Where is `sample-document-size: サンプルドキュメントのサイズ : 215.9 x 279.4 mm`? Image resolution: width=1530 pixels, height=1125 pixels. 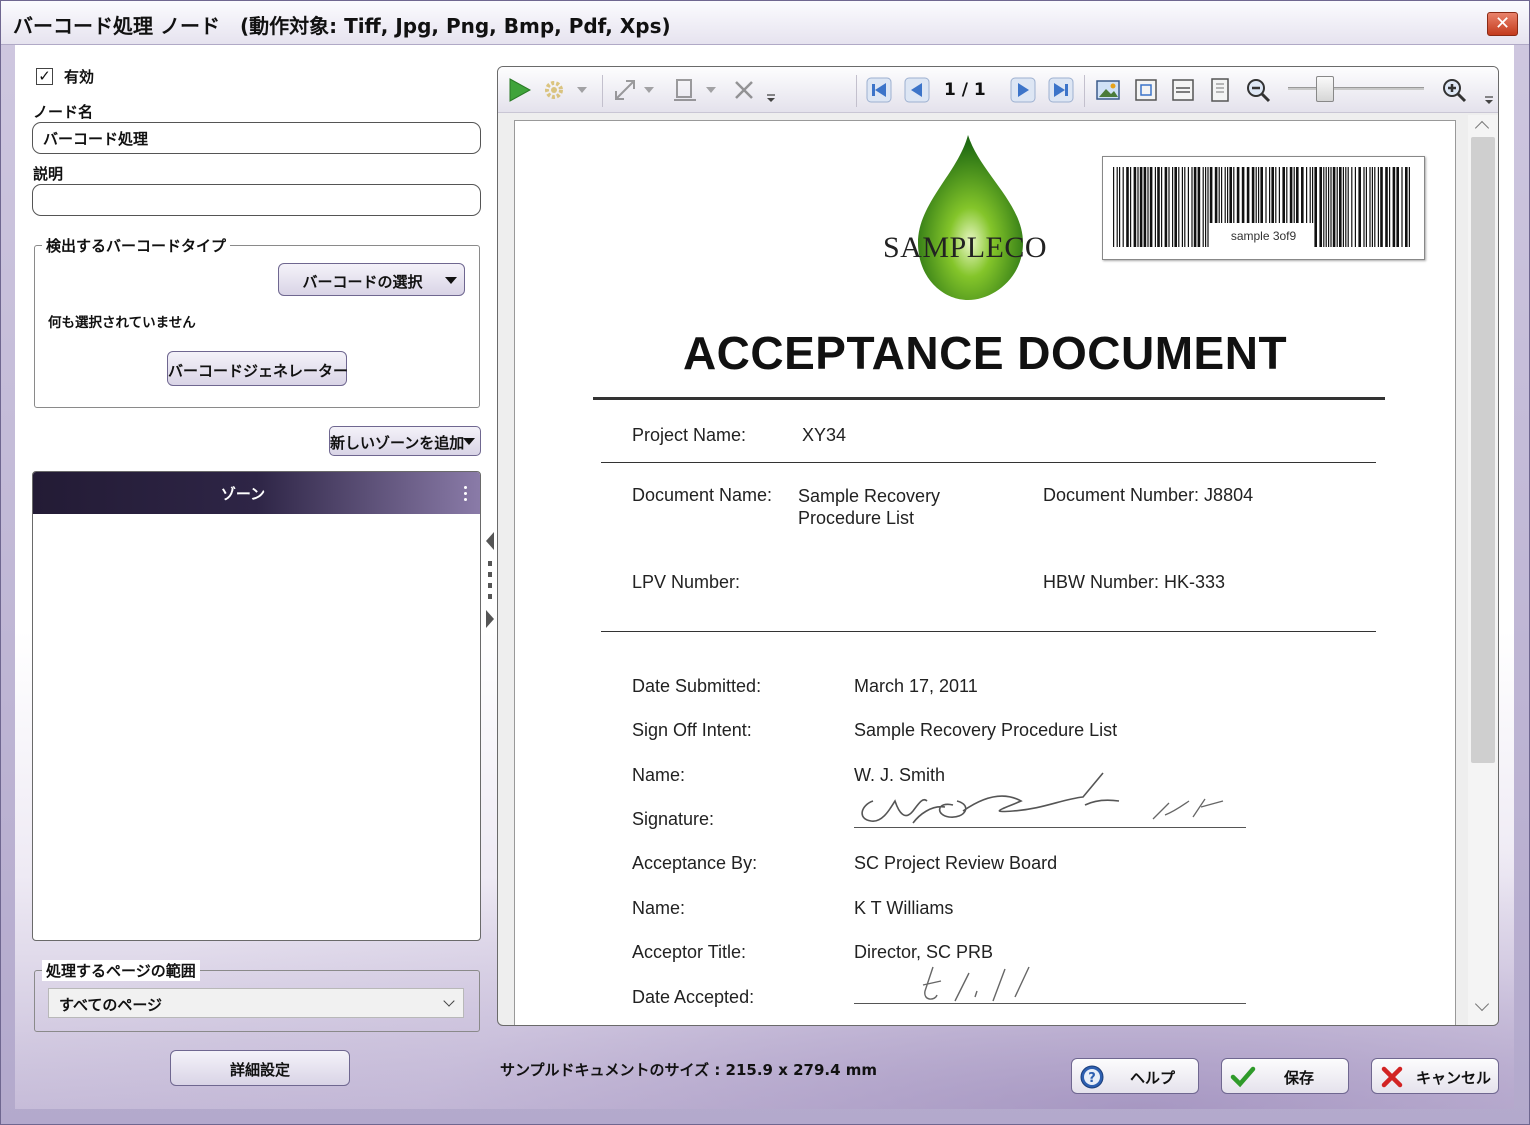 sample-document-size: サンプルドキュメントのサイズ : 215.9 x 279.4 mm is located at coordinates (689, 1070).